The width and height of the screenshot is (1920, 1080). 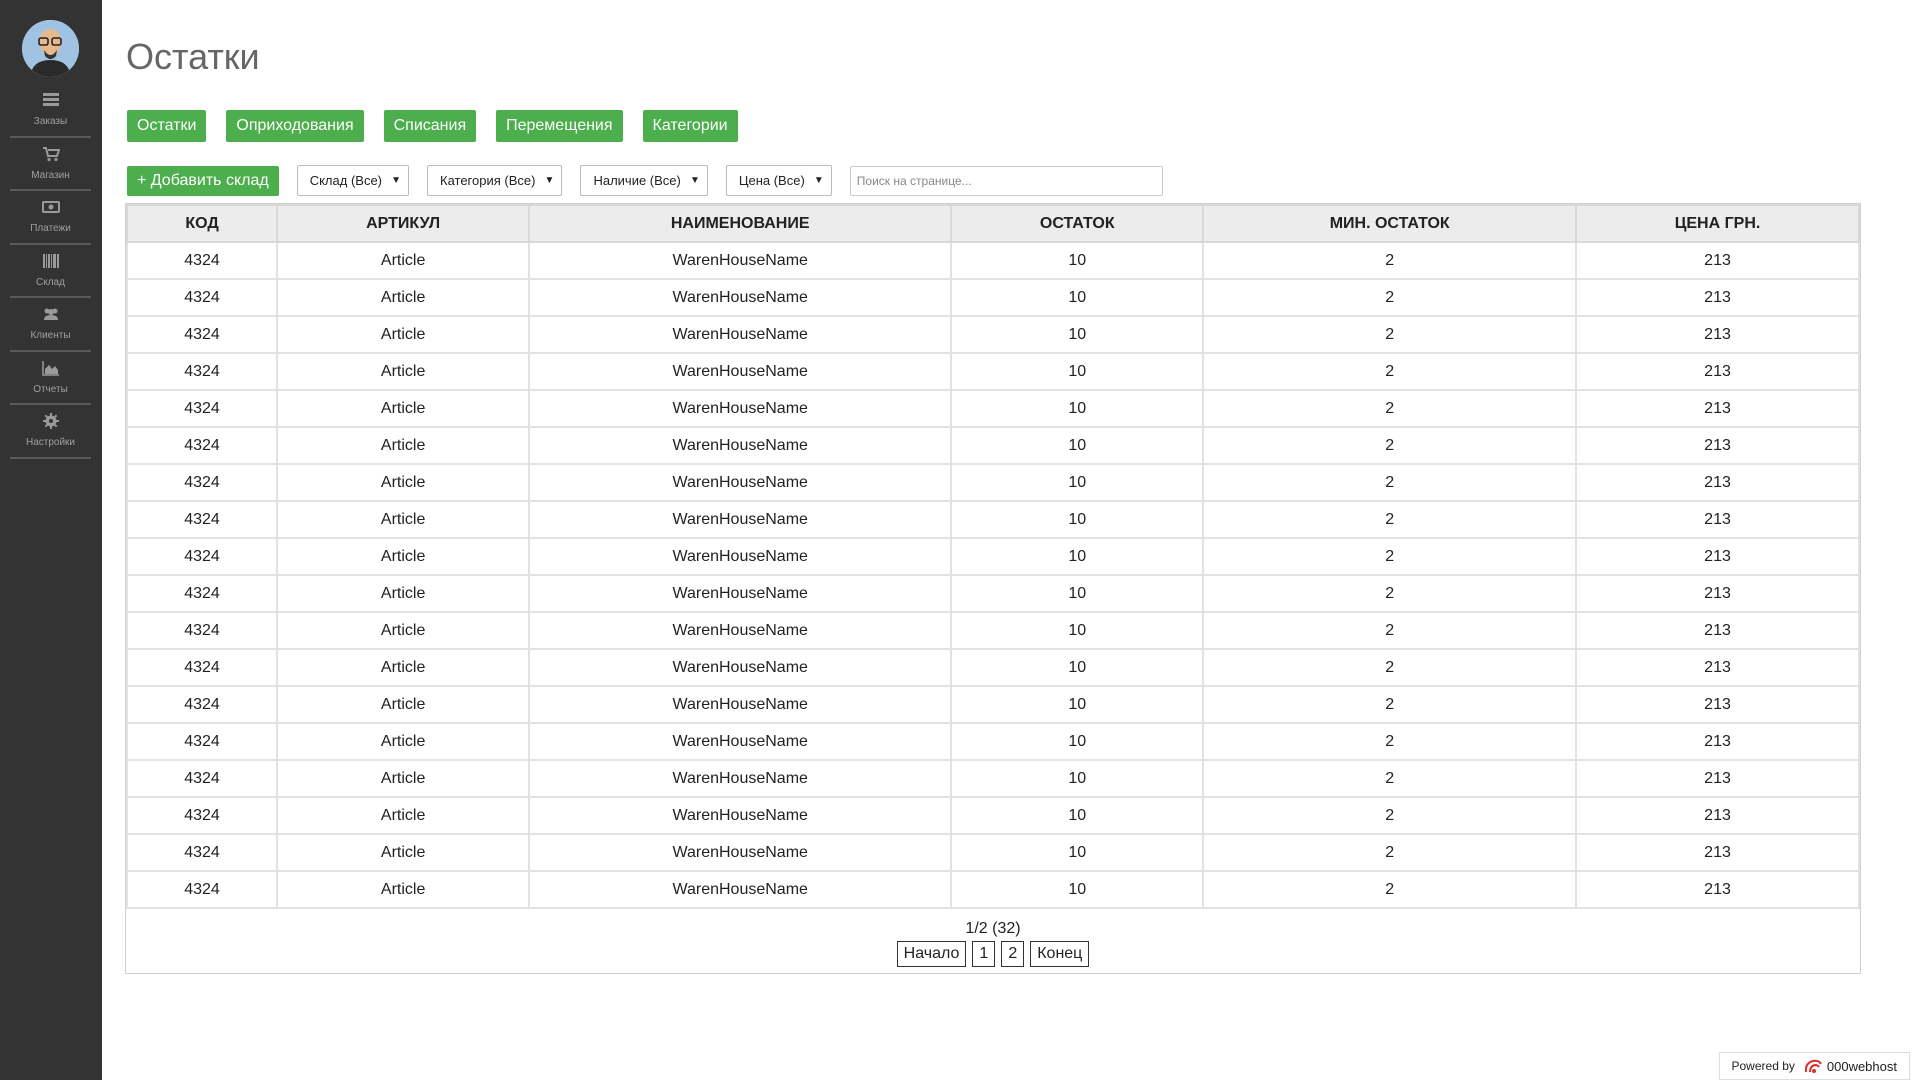 I want to click on page-number-button: 2, so click(x=1013, y=954).